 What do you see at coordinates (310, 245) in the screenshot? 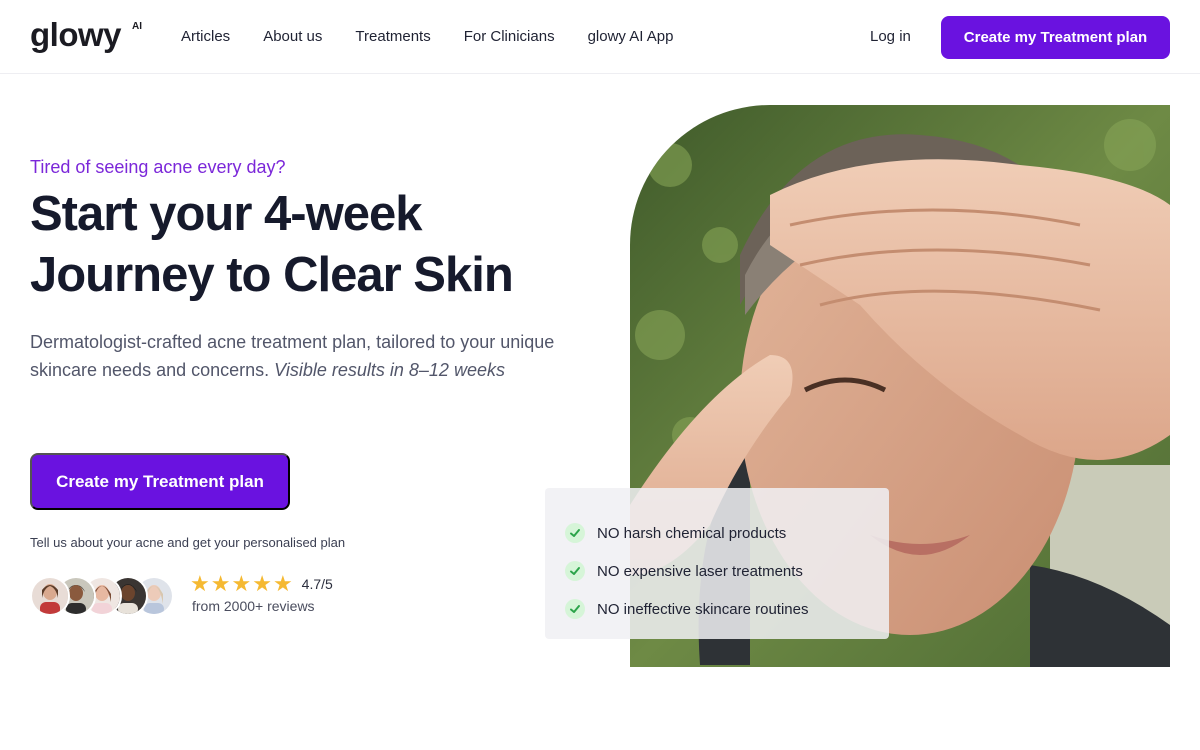
I see `hero-headline: Start your 4-week Journey to Clear Skin` at bounding box center [310, 245].